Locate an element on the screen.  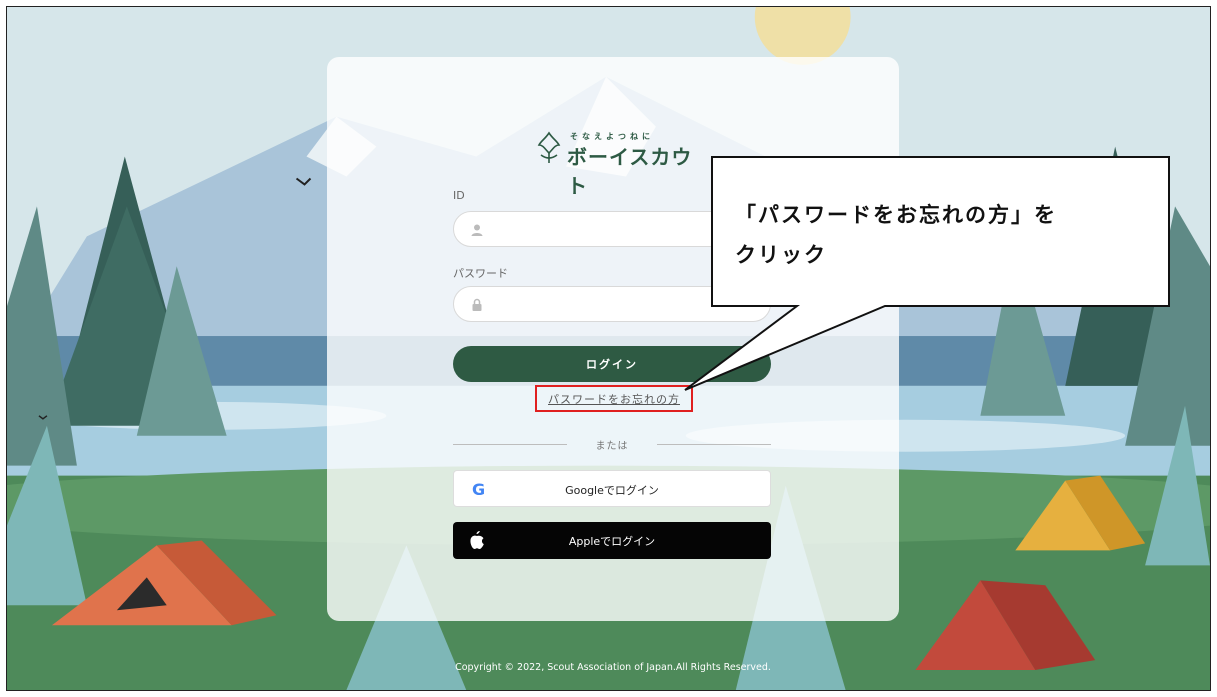
divider: または is located at coordinates (612, 444).